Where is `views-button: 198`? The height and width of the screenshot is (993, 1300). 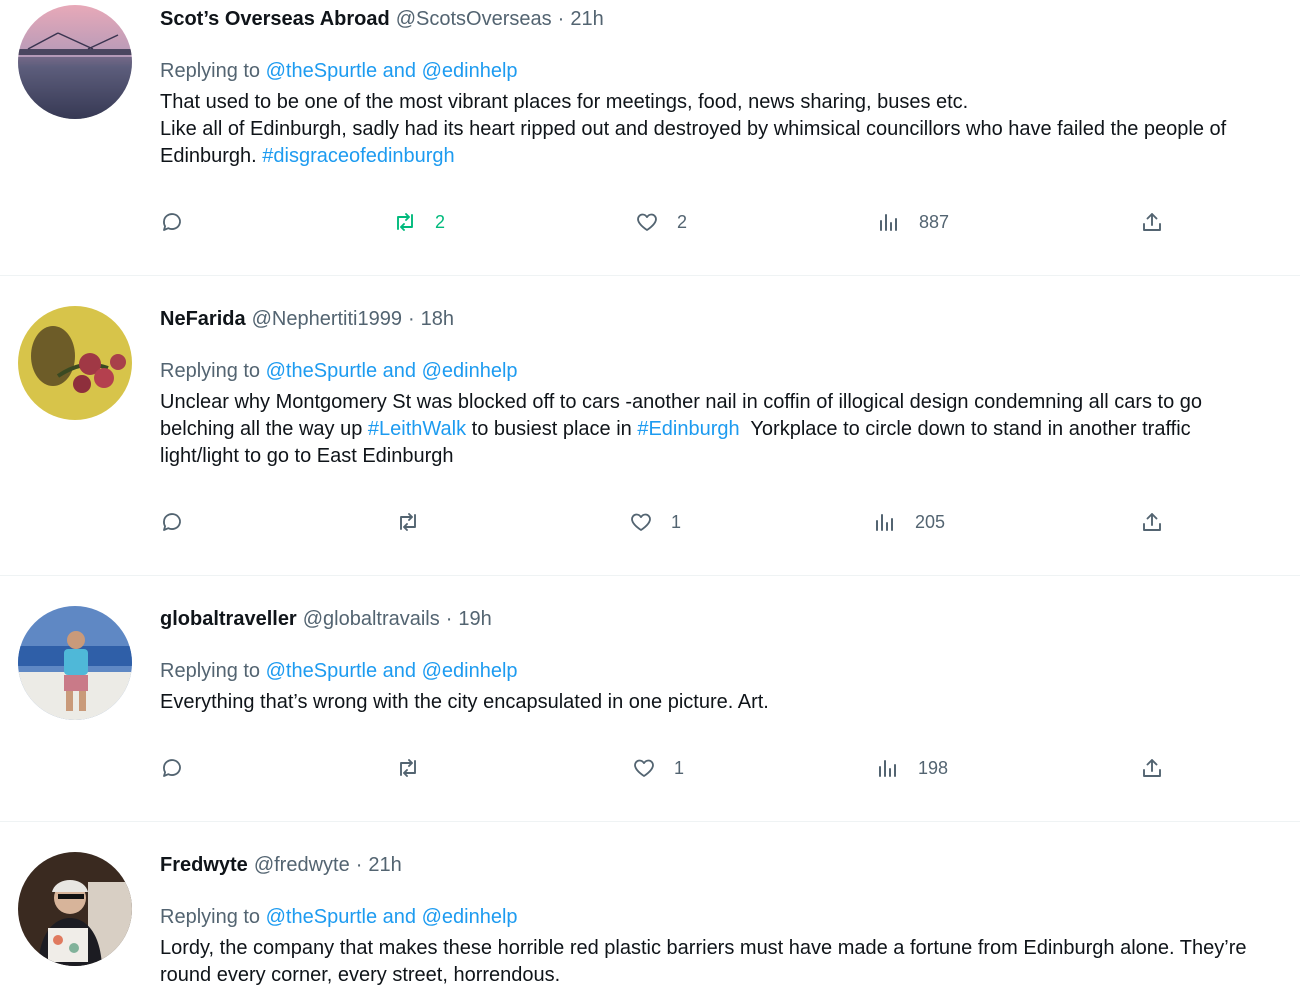
views-button: 198 is located at coordinates (912, 768).